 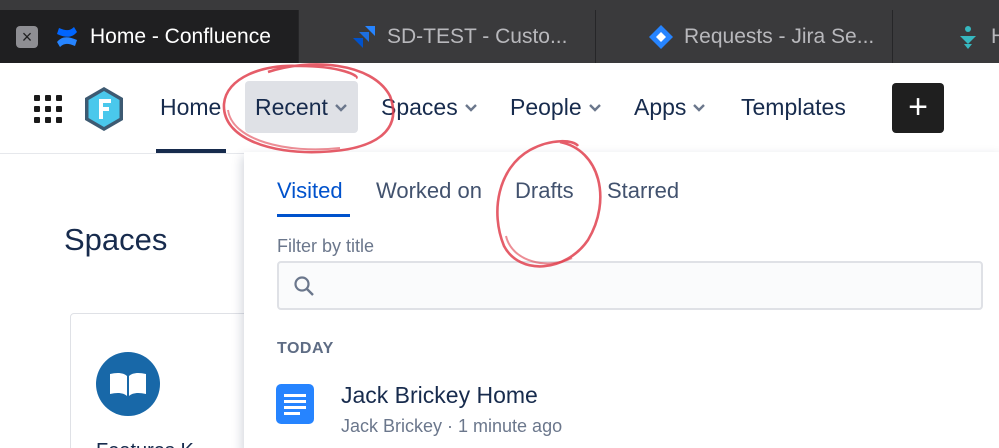 I want to click on browser-tab-confluence: × Home - Confluence, so click(x=149, y=36).